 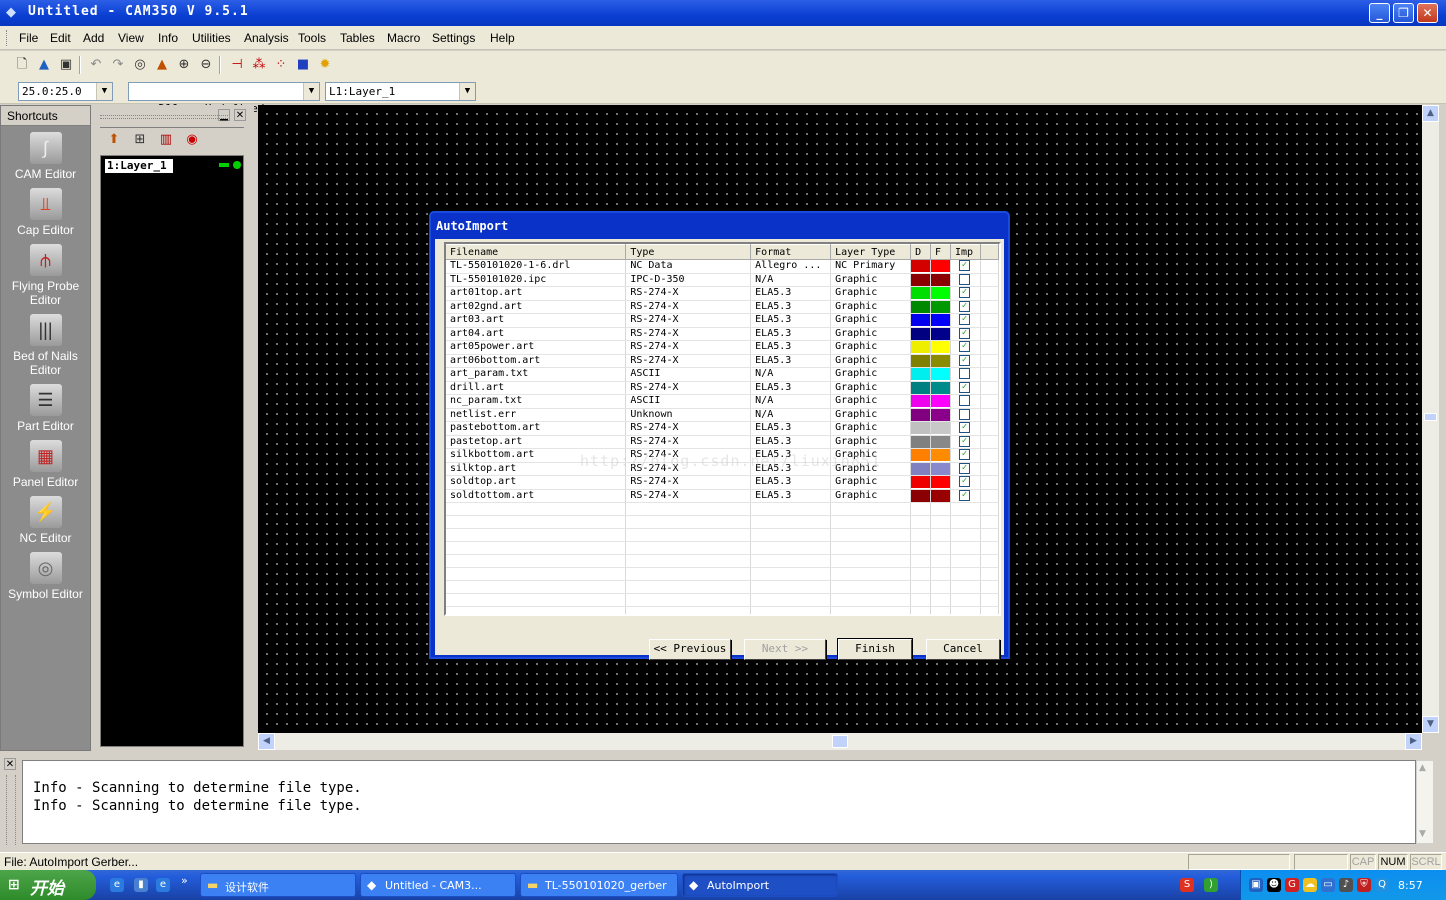 I want to click on table-row: art_param.txt ASCII N/A Graphic, so click(x=722, y=374).